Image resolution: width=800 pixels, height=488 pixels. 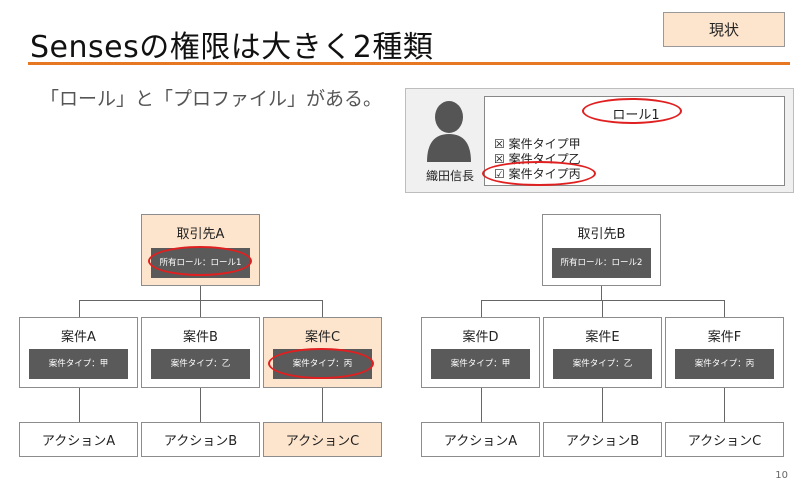 I want to click on client-role-circle, so click(x=200, y=261).